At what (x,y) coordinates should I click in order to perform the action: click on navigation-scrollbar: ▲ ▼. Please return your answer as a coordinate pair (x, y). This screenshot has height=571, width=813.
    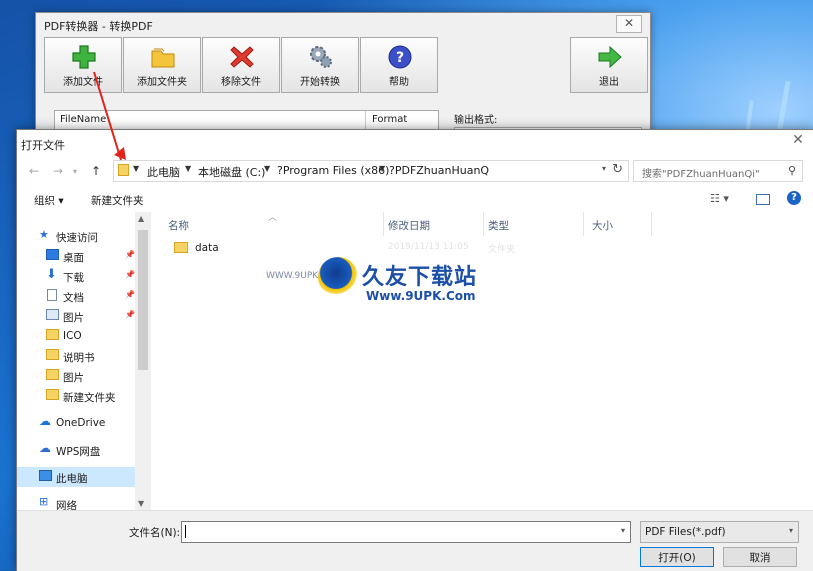
    Looking at the image, I should click on (143, 361).